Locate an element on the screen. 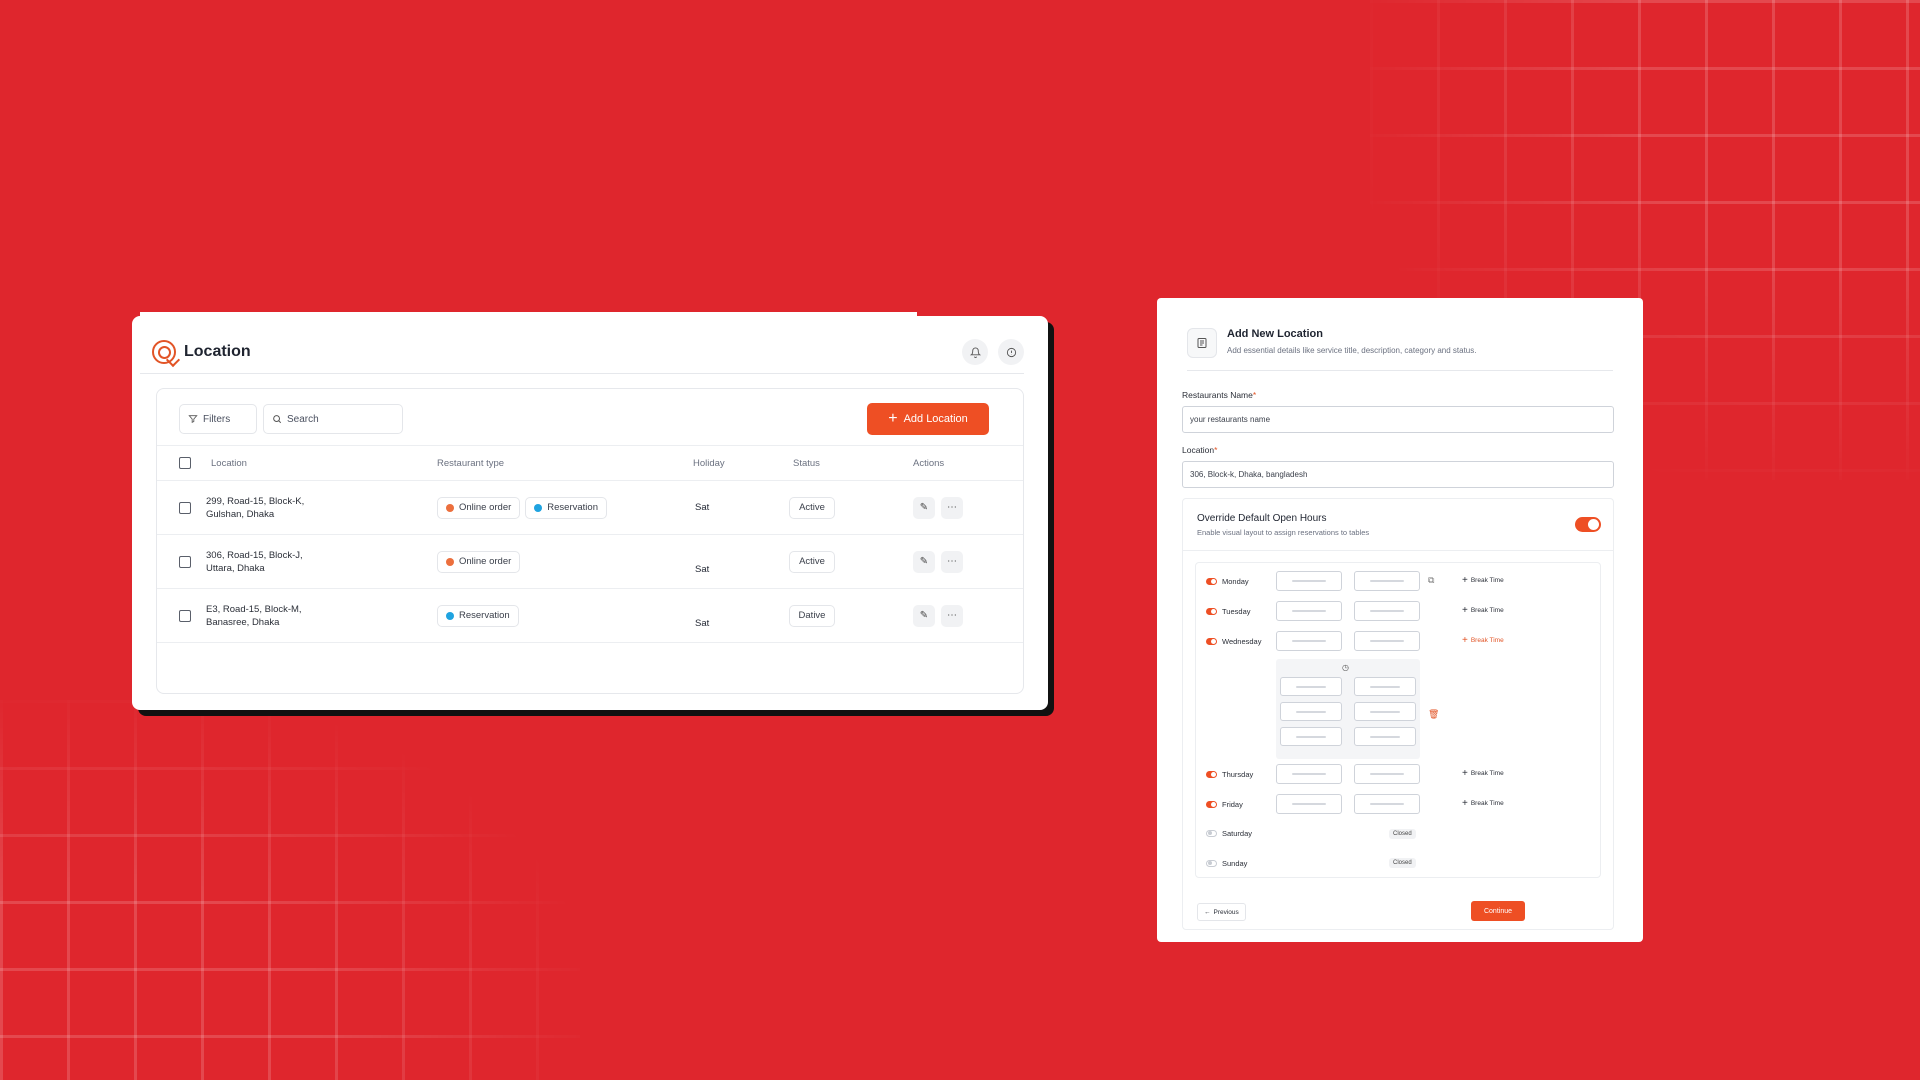  add-location-label: Add Location is located at coordinates (935, 419).